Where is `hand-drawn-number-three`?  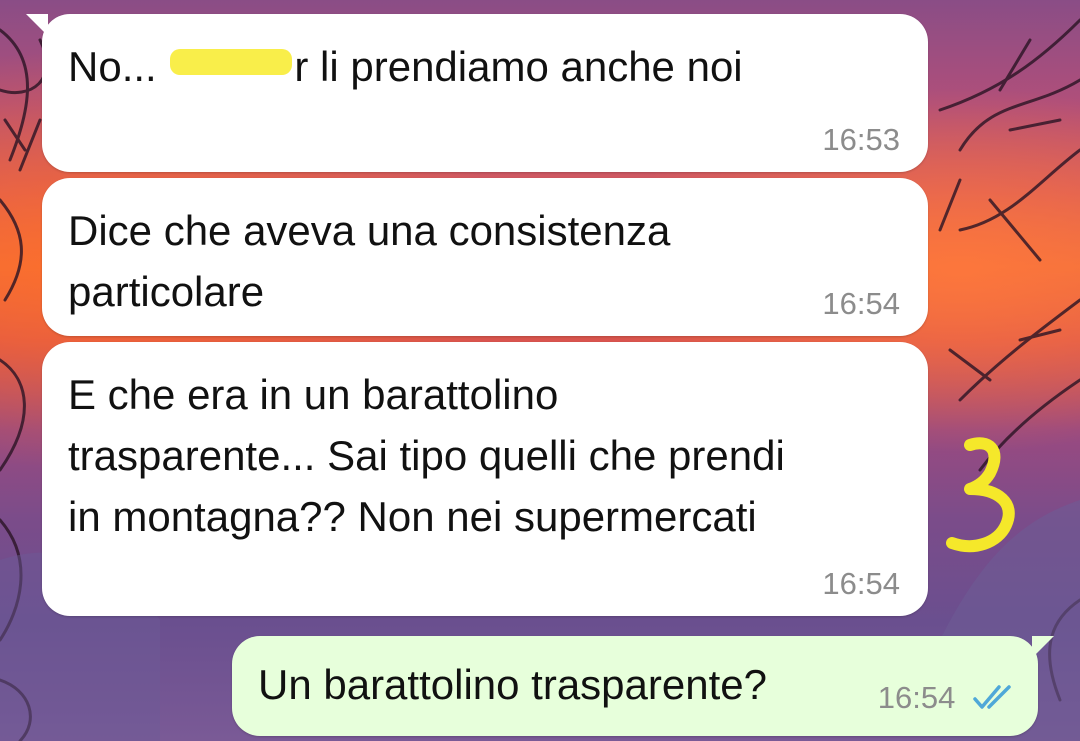
hand-drawn-number-three is located at coordinates (980, 495).